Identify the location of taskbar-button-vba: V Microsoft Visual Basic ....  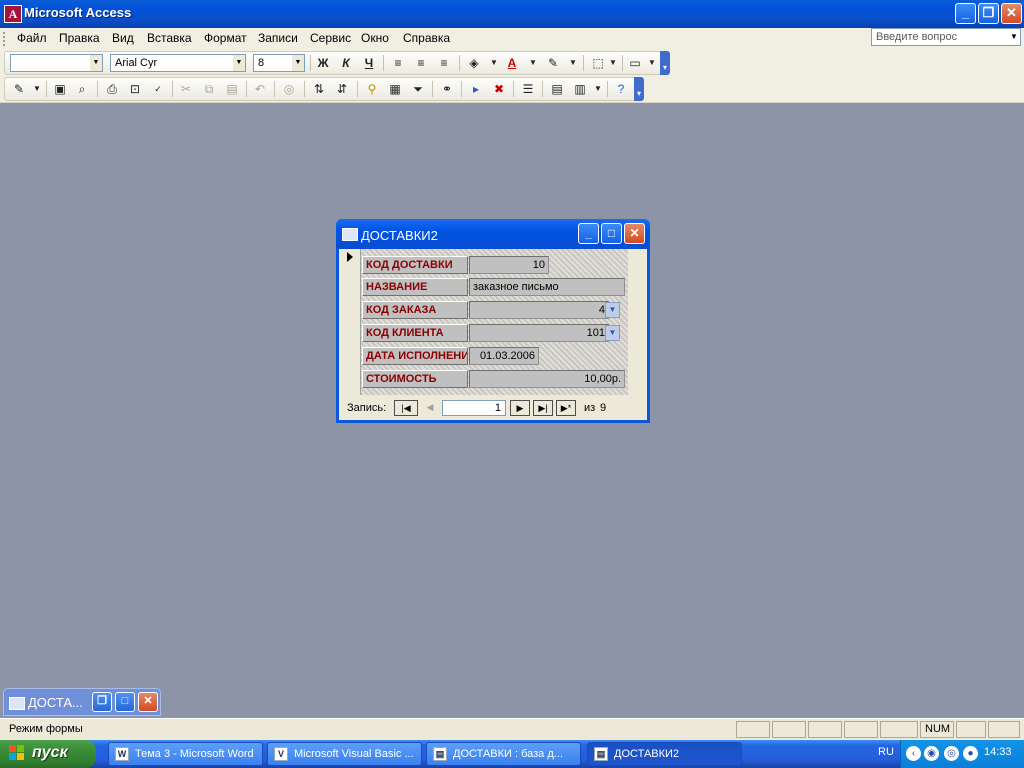
(344, 754).